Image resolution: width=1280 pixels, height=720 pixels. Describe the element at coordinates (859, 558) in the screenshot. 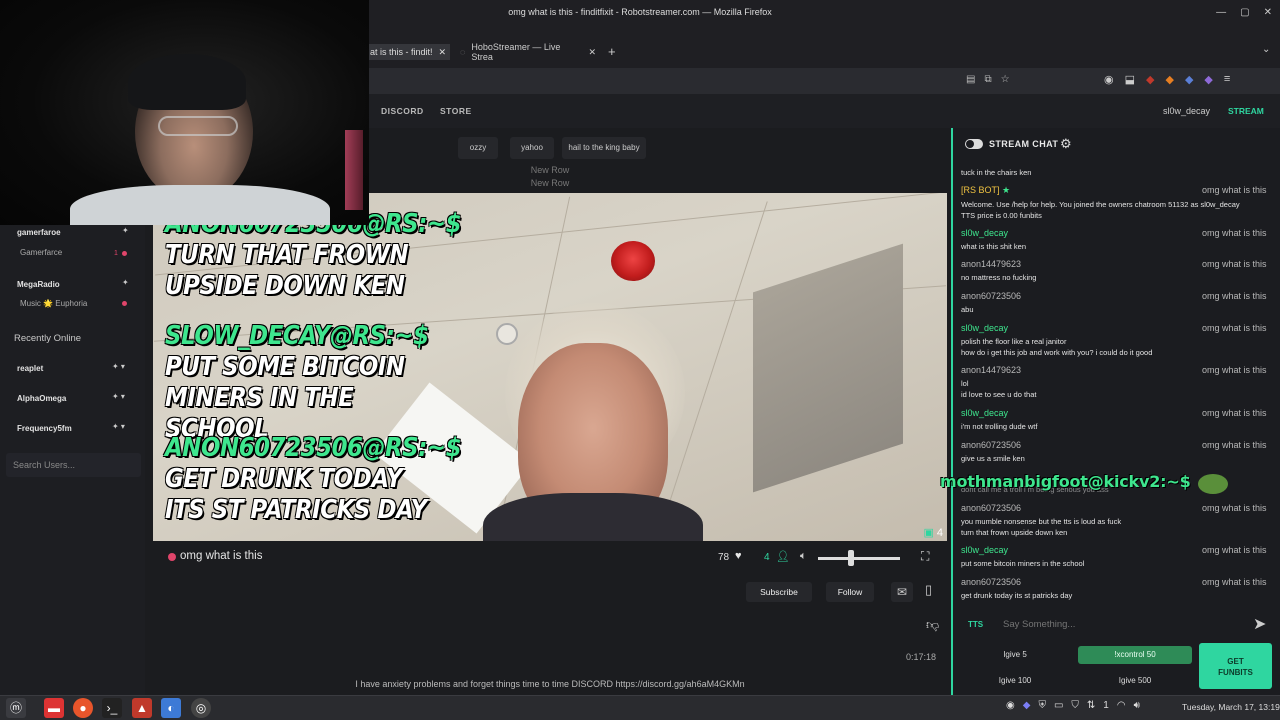

I see `volume-slider-track` at that location.